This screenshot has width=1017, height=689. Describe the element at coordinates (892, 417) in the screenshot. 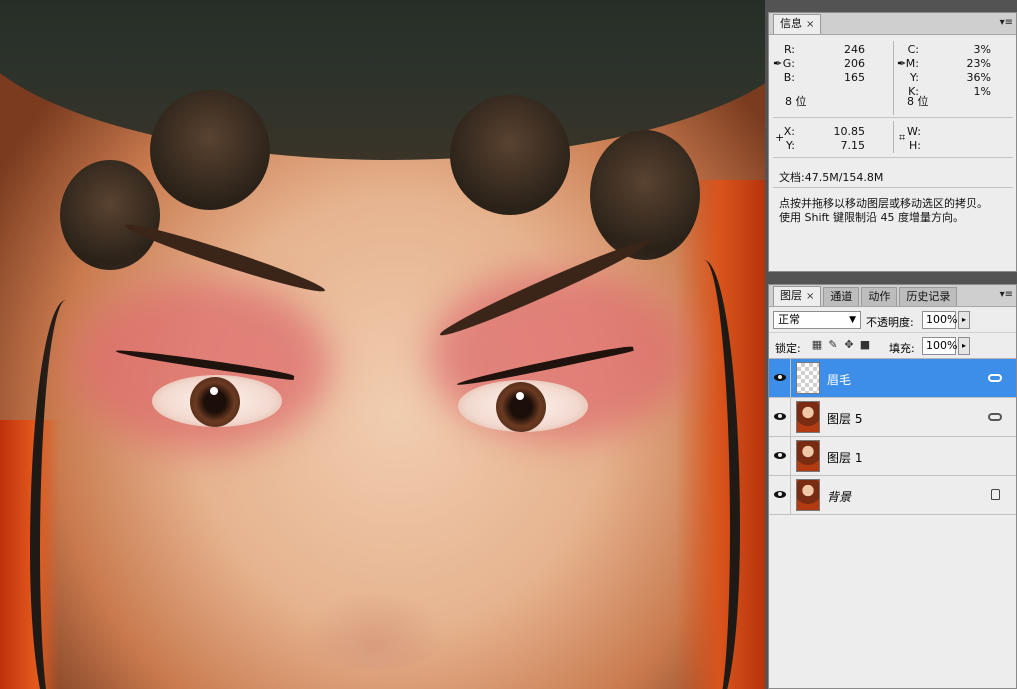

I see `layer-row-layer5: 图层 5` at that location.